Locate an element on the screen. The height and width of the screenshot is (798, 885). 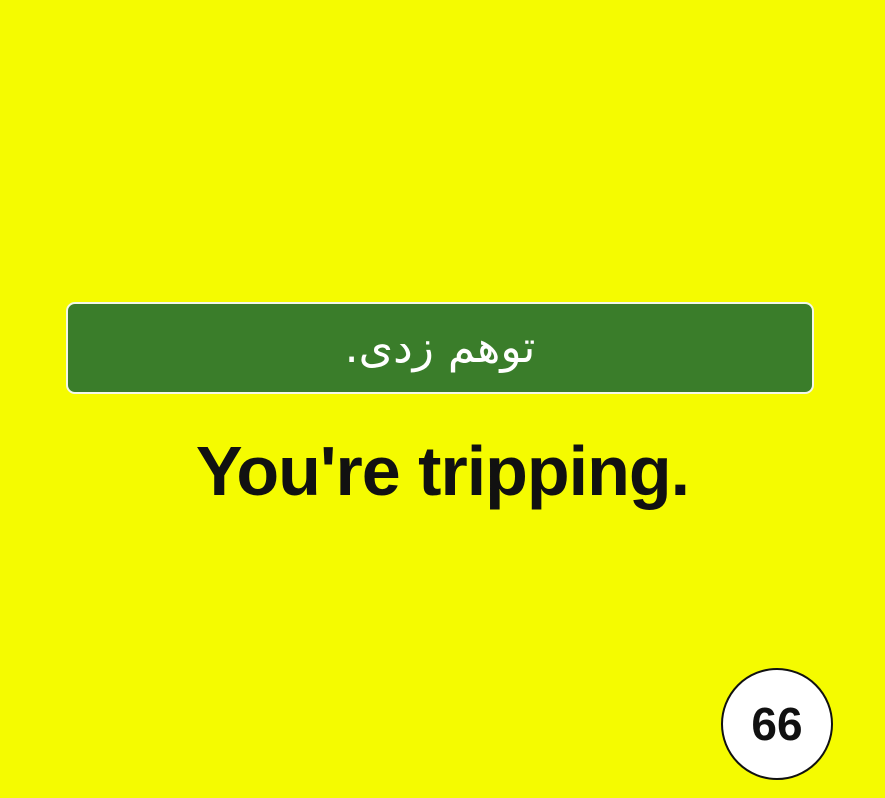
persian-phrase: توهم زدی. is located at coordinates (440, 347).